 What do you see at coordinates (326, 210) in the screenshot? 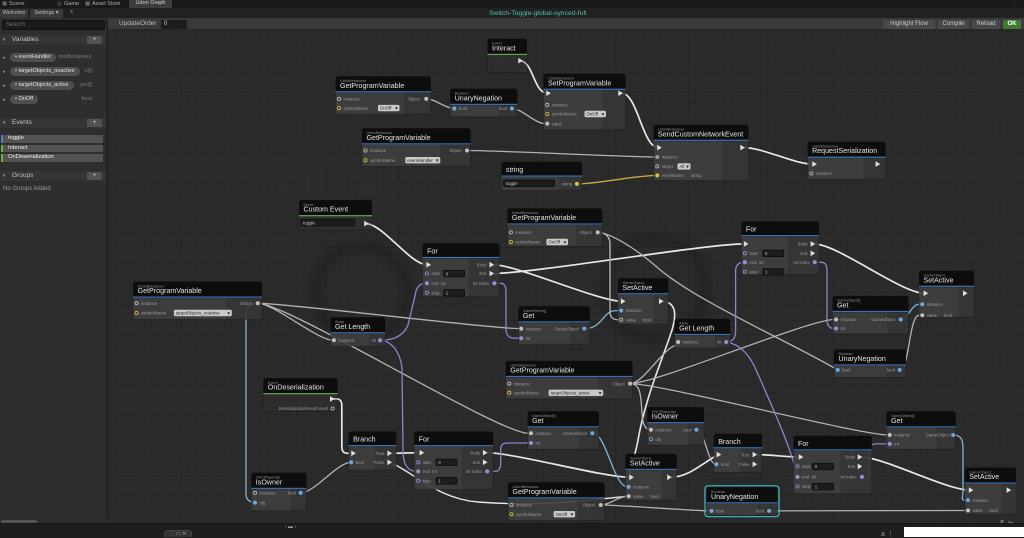
I see `svg-text: Custom Event` at bounding box center [326, 210].